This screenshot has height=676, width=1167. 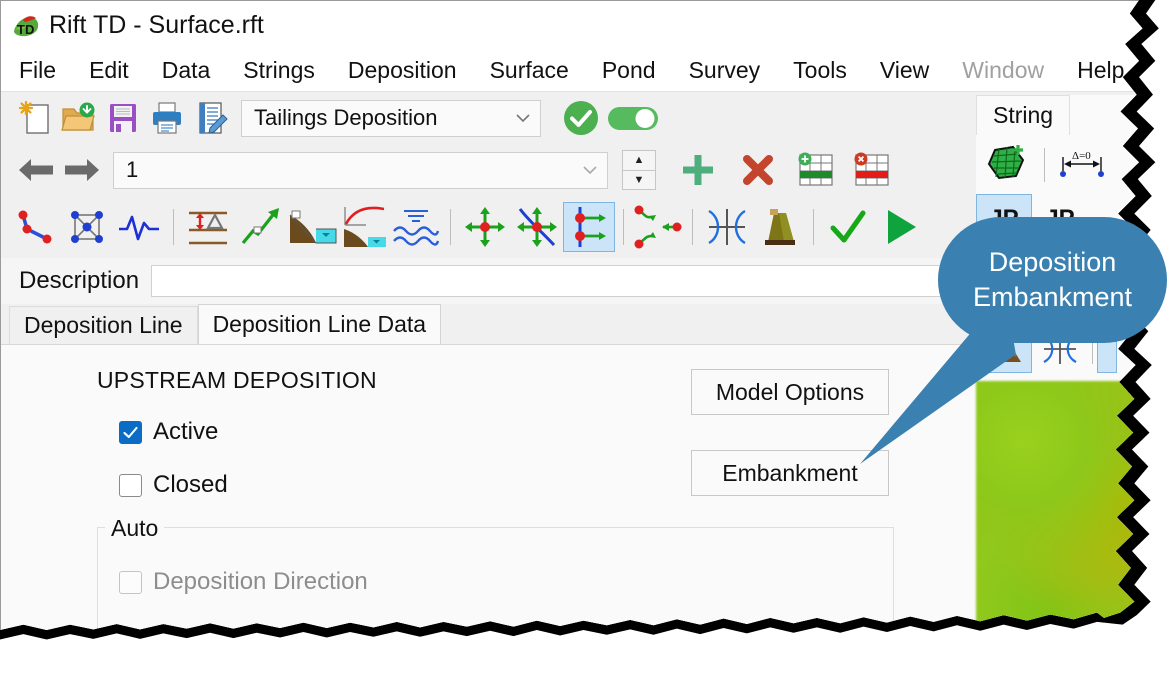 I want to click on add-record-button, so click(x=698, y=170).